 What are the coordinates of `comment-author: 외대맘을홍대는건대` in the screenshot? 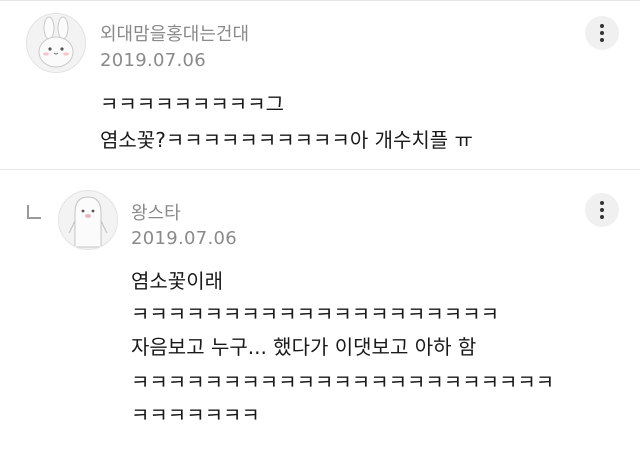 It's located at (174, 33).